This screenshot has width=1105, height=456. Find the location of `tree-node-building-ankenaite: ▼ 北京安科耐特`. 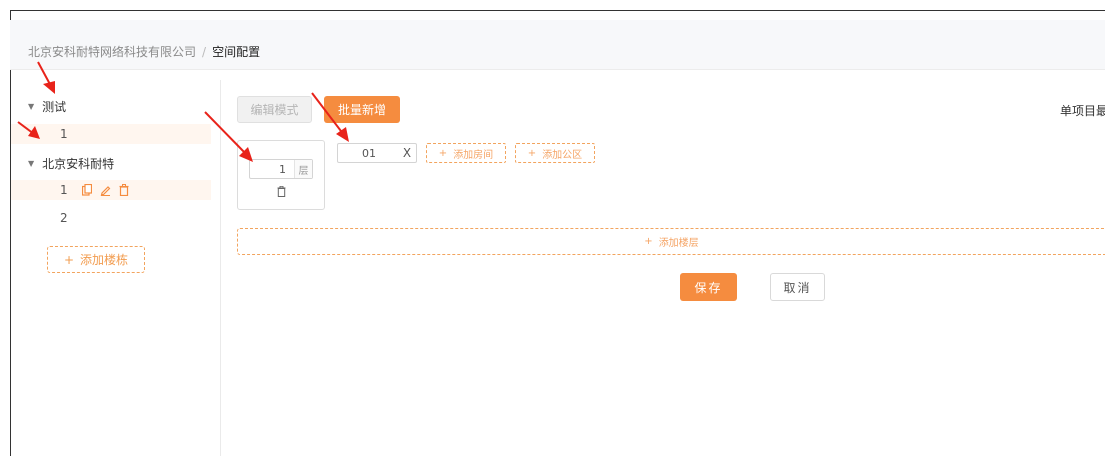

tree-node-building-ankenaite: ▼ 北京安科耐特 is located at coordinates (71, 163).